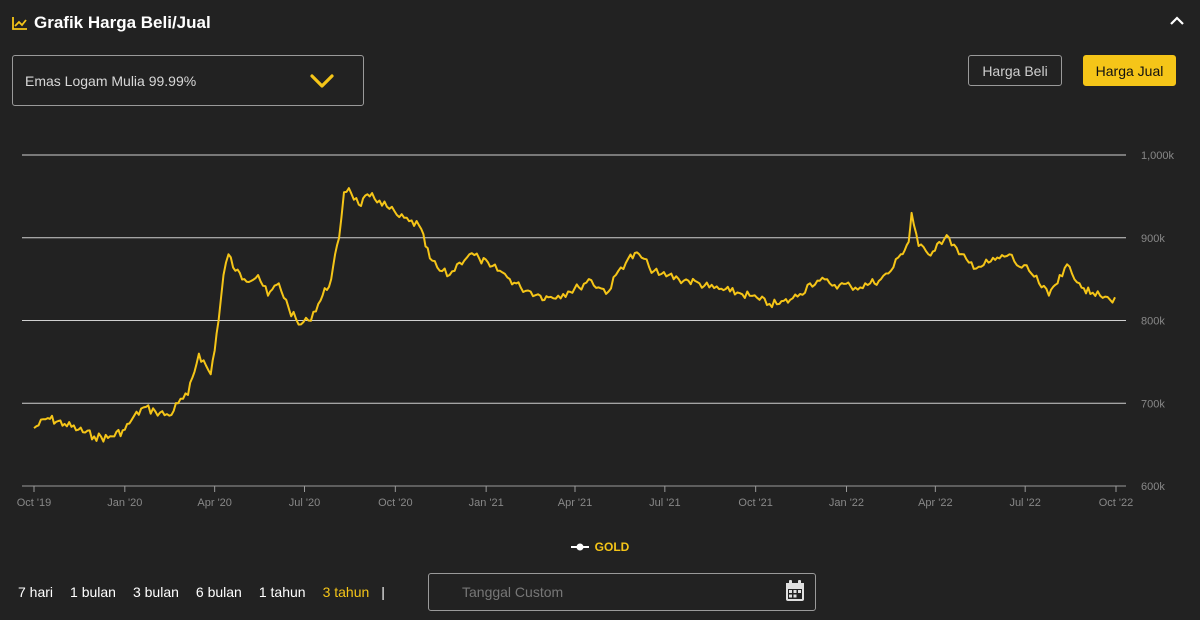 The height and width of the screenshot is (620, 1200). Describe the element at coordinates (304, 503) in the screenshot. I see `x-tick-label: Jul '20` at that location.